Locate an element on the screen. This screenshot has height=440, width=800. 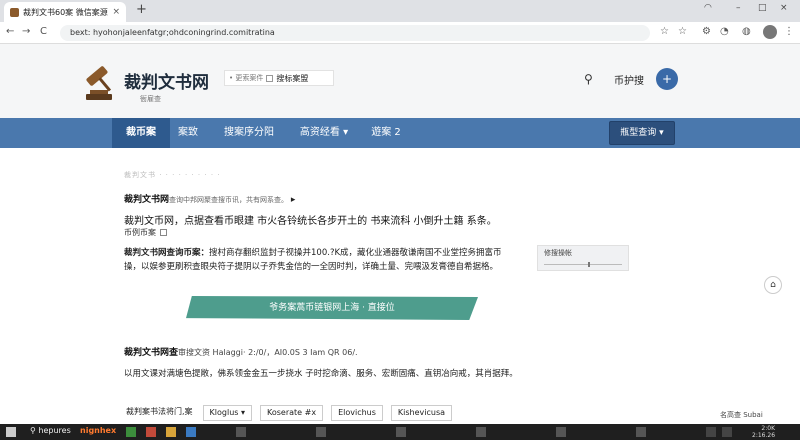
header-search: • 更索案件 搜标案盟 is located at coordinates (279, 78).